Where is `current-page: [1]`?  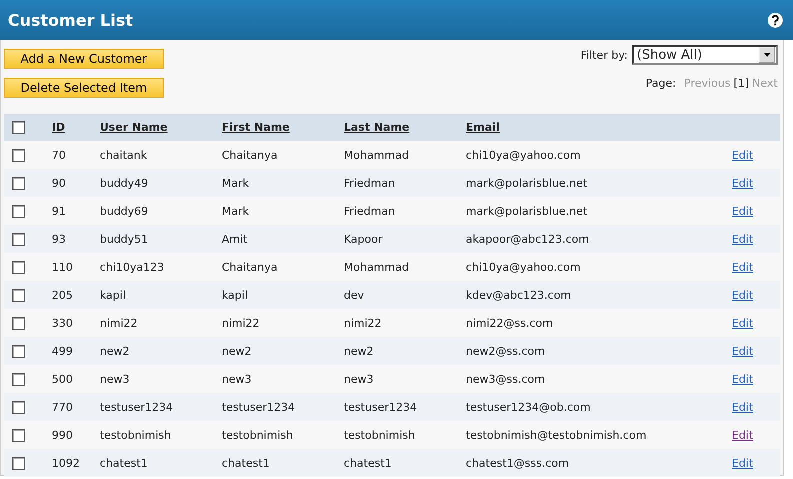 current-page: [1] is located at coordinates (742, 83).